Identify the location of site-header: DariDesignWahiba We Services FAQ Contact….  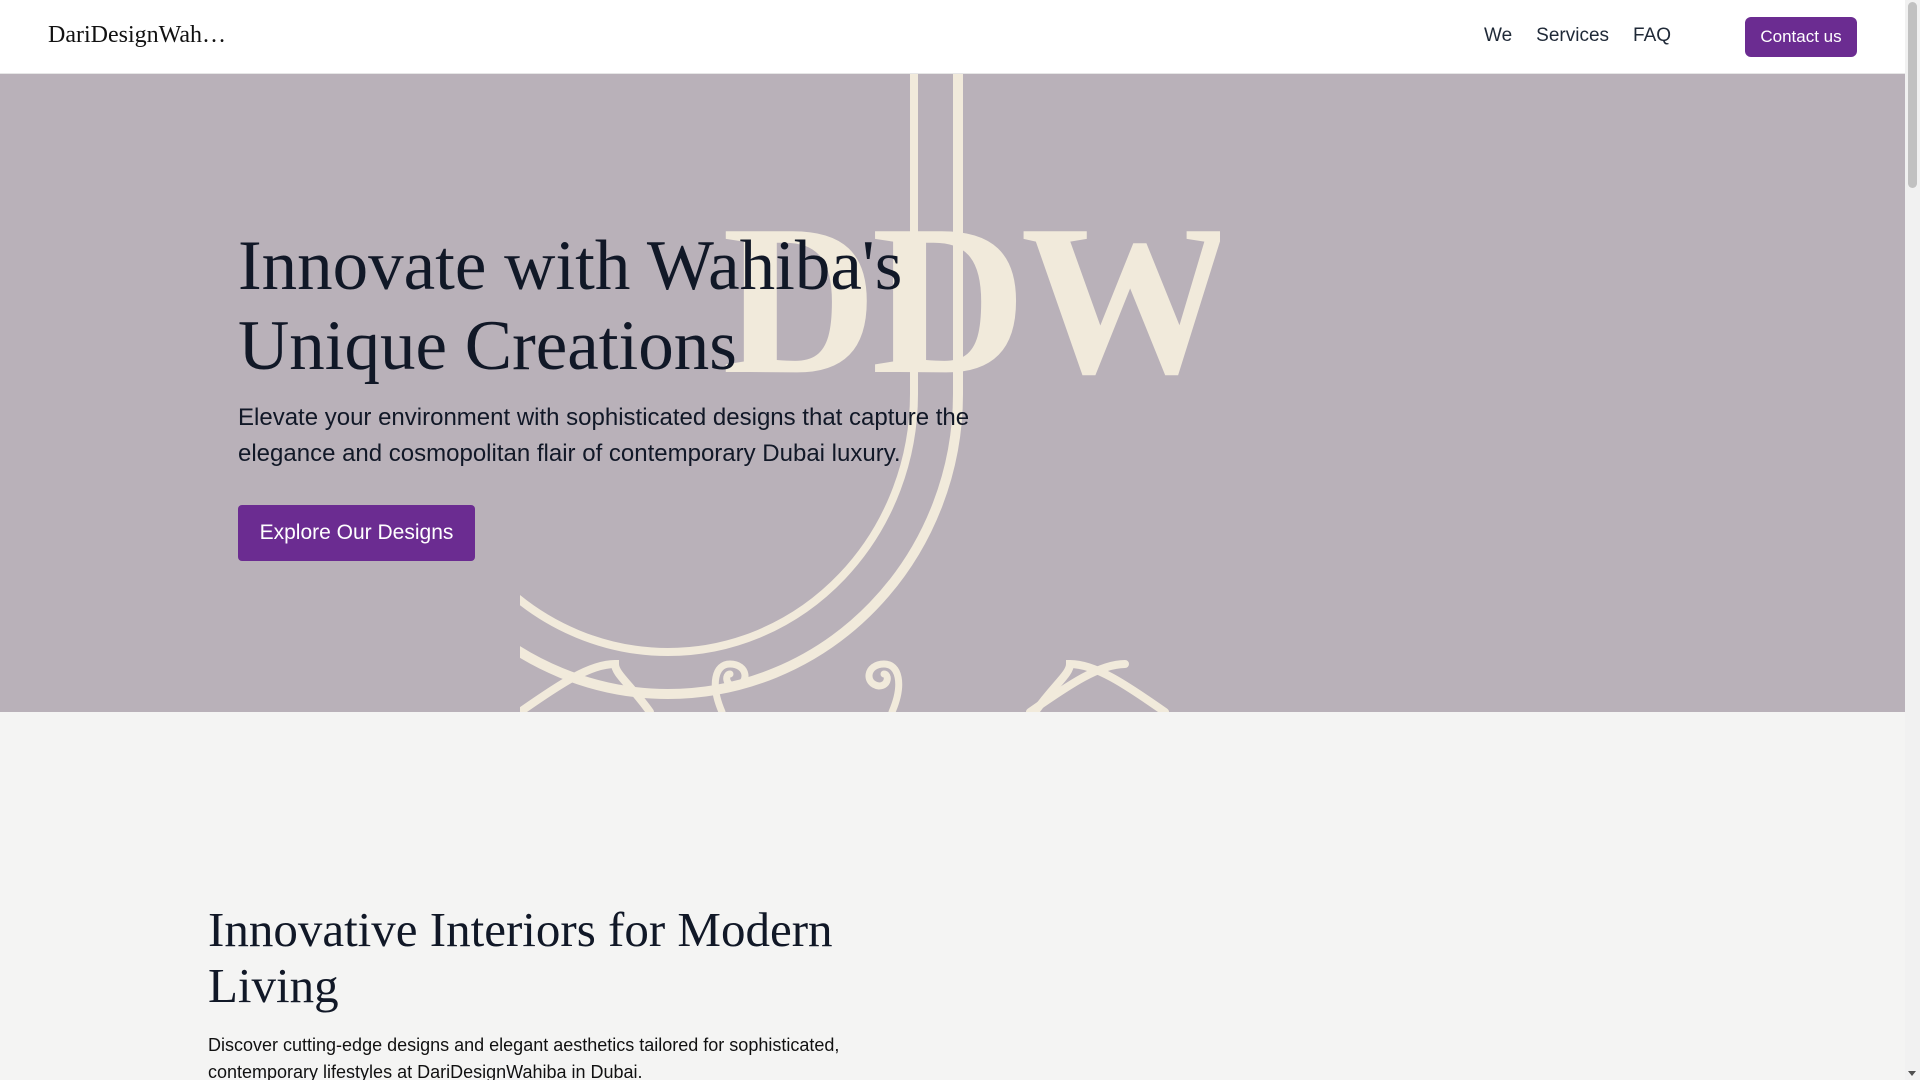
(952, 37).